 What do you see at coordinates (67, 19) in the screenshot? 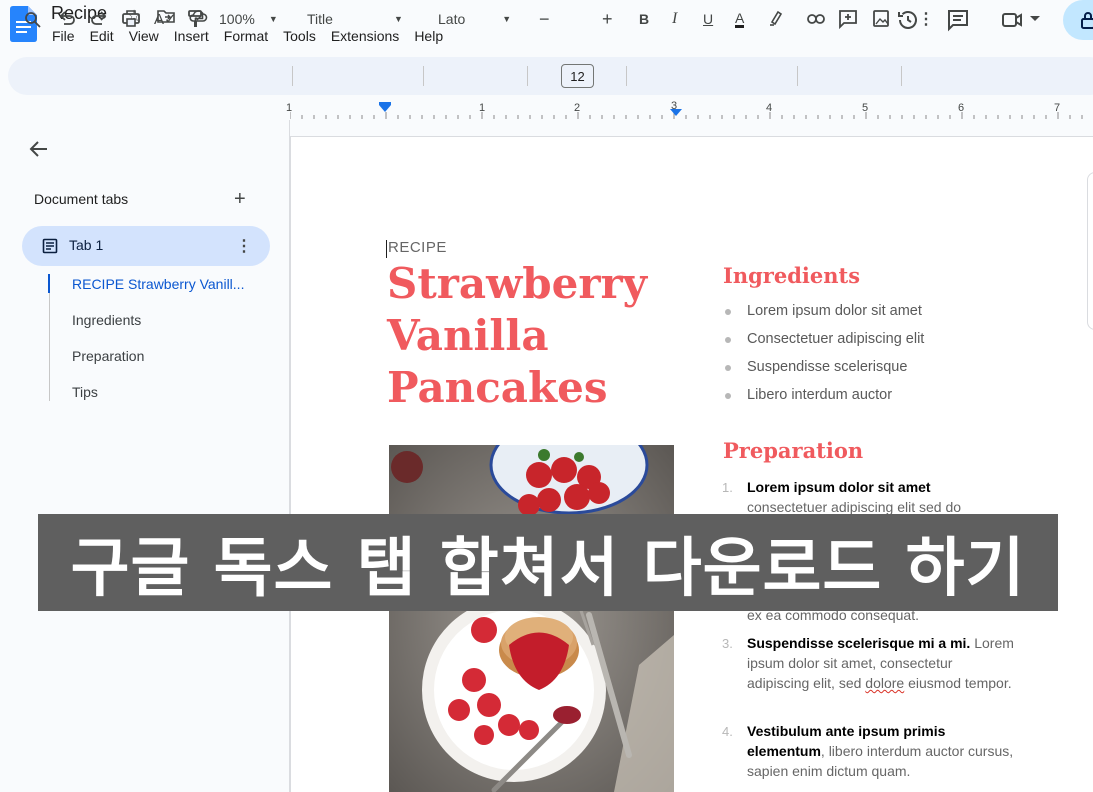
I see `undo-icon` at bounding box center [67, 19].